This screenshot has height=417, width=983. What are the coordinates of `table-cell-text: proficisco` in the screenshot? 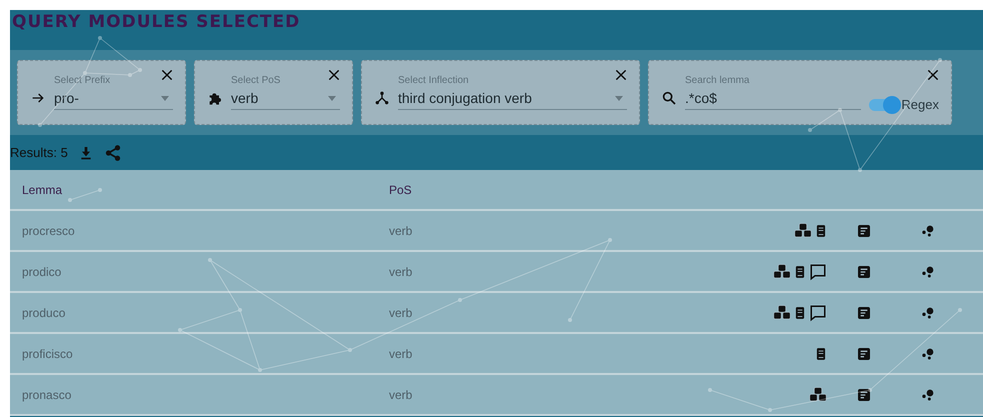 It's located at (47, 353).